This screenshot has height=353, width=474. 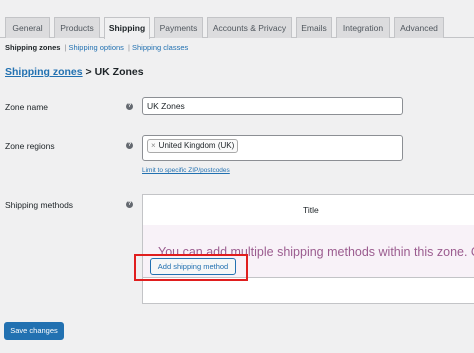 I want to click on tab-shipping: Shipping, so click(x=127, y=28).